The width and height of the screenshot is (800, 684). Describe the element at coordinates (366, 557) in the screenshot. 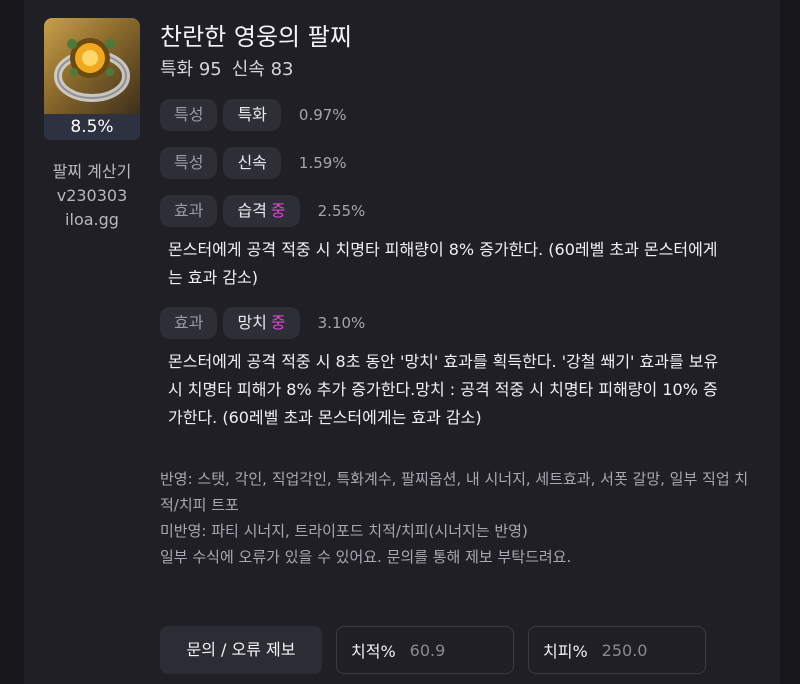

I see `notes-disclaimer: 일부 수식에 오류가 있을 수 있어요. 문의를 통해 제보 부탁드려요.` at that location.